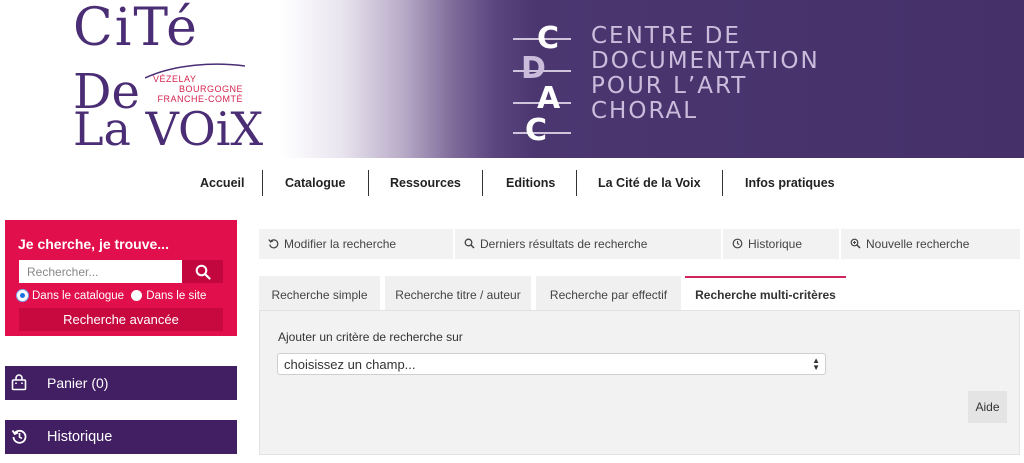  What do you see at coordinates (356, 244) in the screenshot?
I see `modify-search-button: Modifier la recherche` at bounding box center [356, 244].